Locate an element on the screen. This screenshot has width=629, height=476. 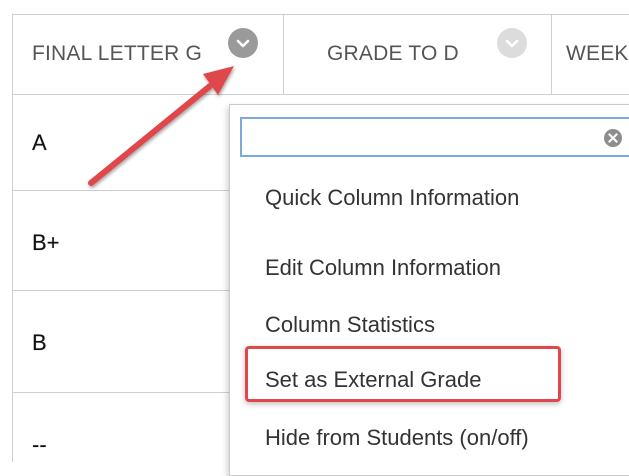
menu-item-hide-from-students: Hide from Students (on/off) is located at coordinates (397, 438).